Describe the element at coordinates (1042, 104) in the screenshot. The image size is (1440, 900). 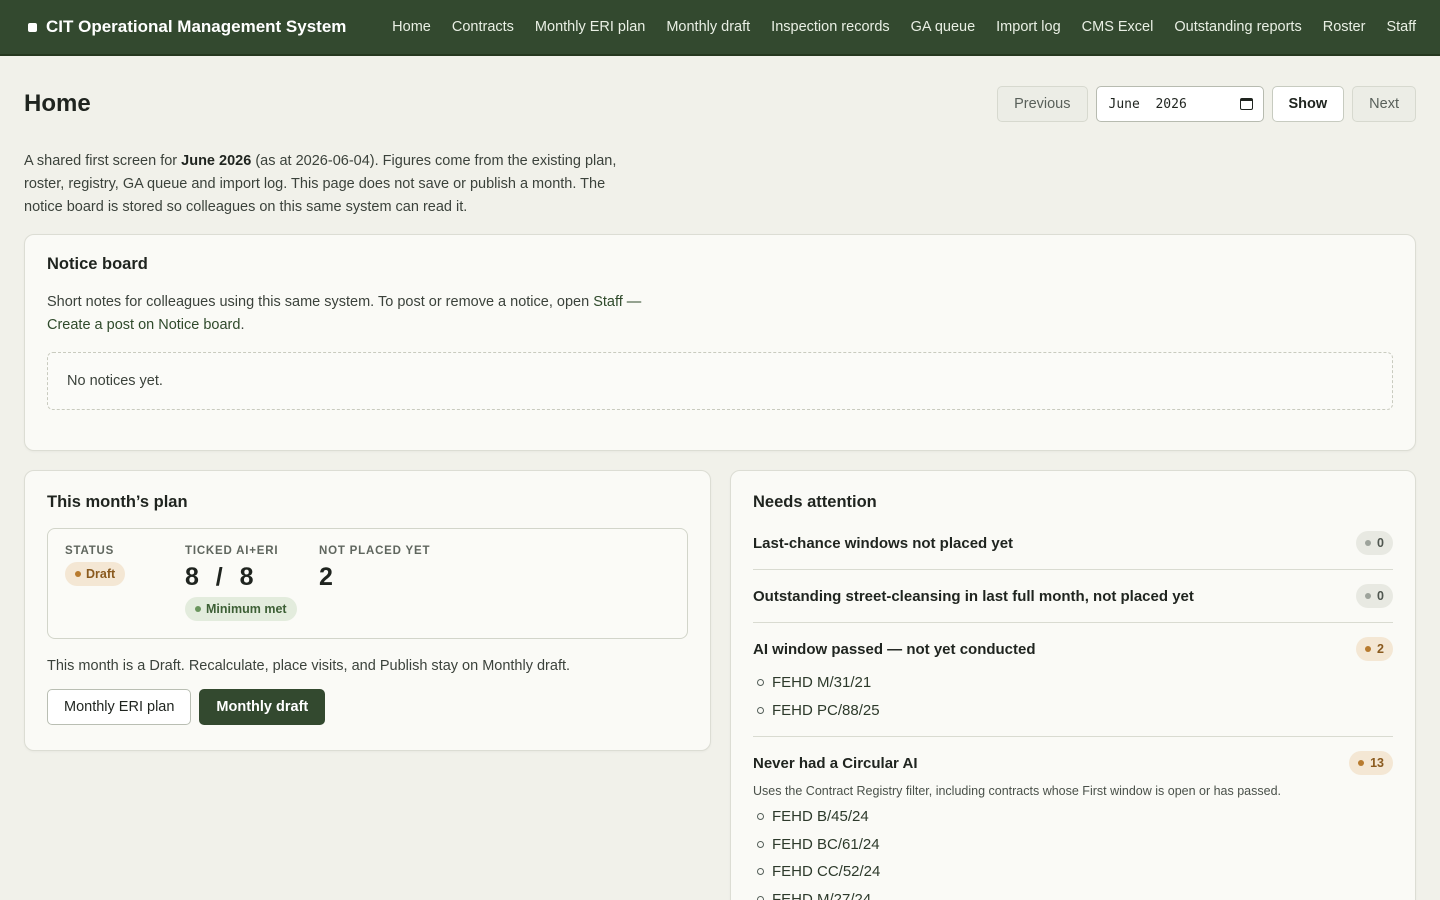
I see `previous-month-button: Previous` at that location.